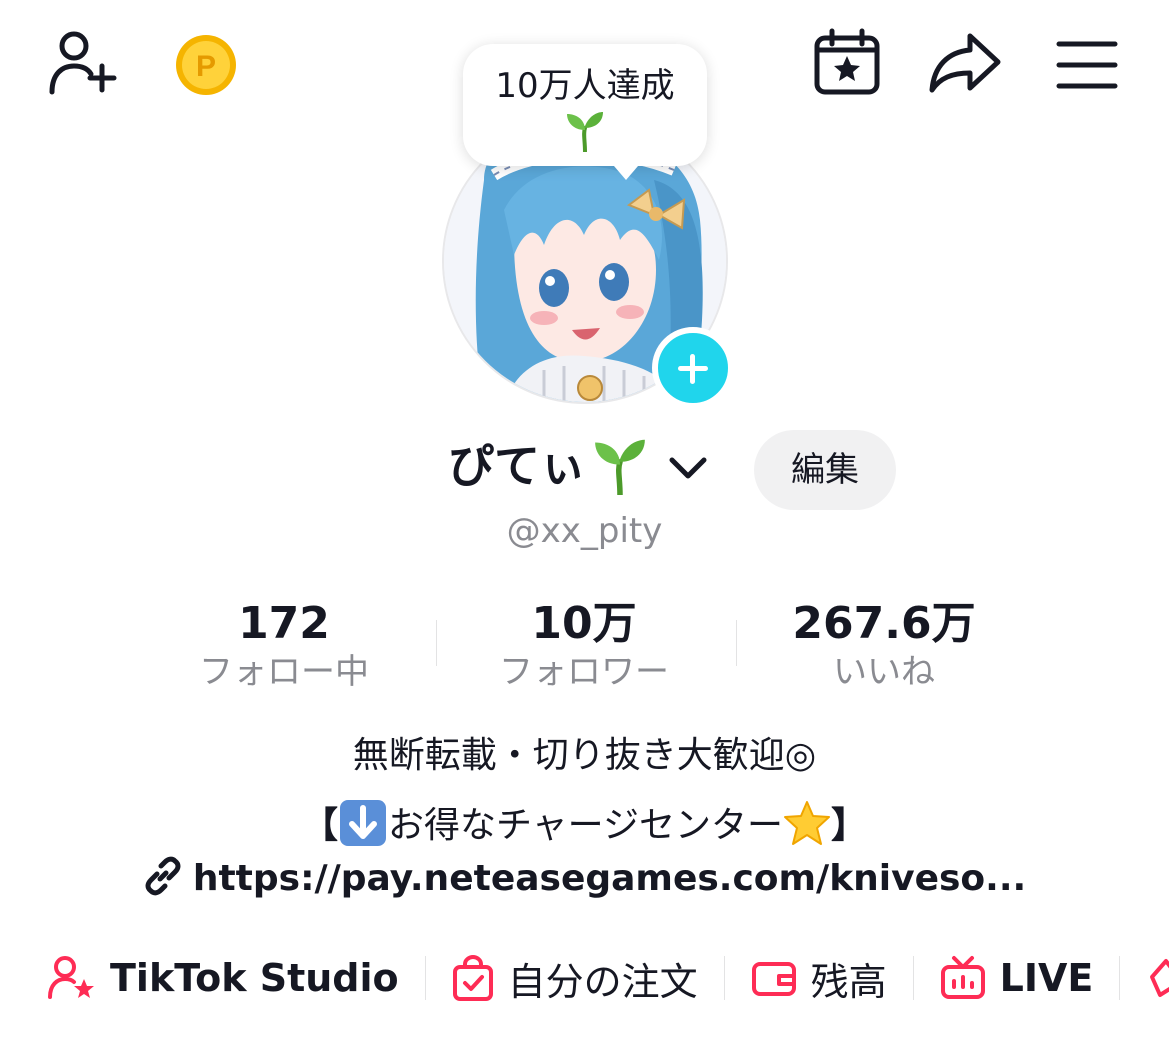  Describe the element at coordinates (71, 977) in the screenshot. I see `studio-icon` at that location.